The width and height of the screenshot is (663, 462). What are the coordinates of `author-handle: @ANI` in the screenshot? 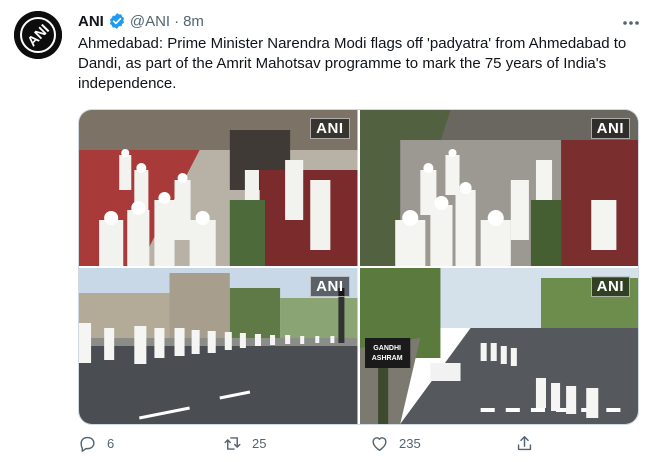 It's located at (150, 21).